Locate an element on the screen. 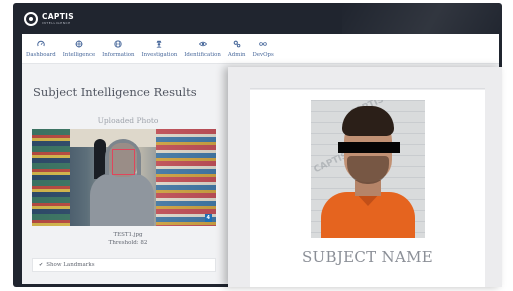  globe-icon is located at coordinates (118, 44).